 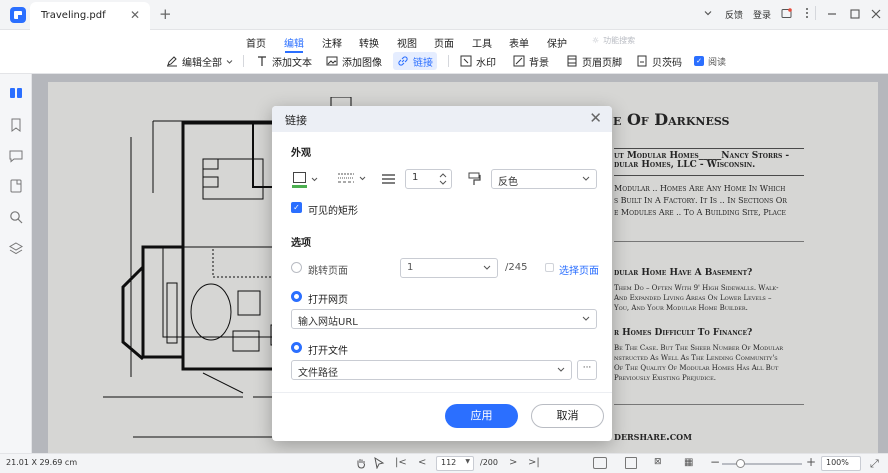 I want to click on read-checkbox: ✓, so click(x=699, y=61).